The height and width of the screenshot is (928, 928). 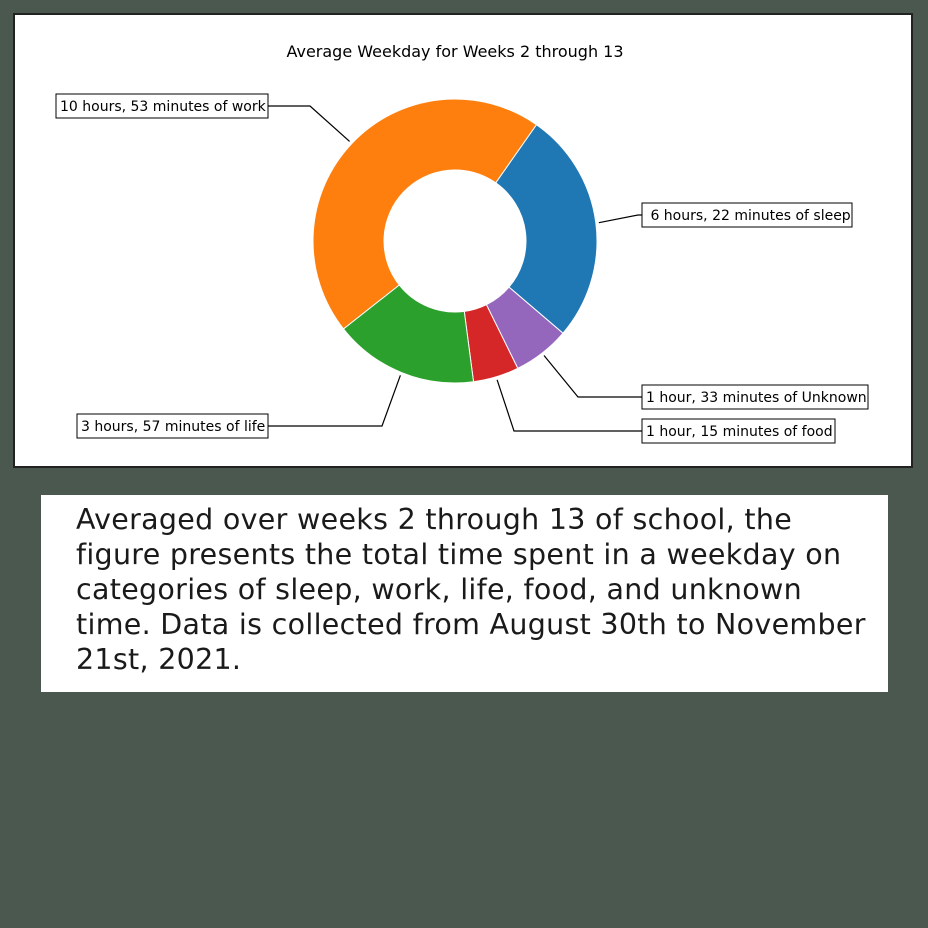 What do you see at coordinates (455, 241) in the screenshot?
I see `donut-slices` at bounding box center [455, 241].